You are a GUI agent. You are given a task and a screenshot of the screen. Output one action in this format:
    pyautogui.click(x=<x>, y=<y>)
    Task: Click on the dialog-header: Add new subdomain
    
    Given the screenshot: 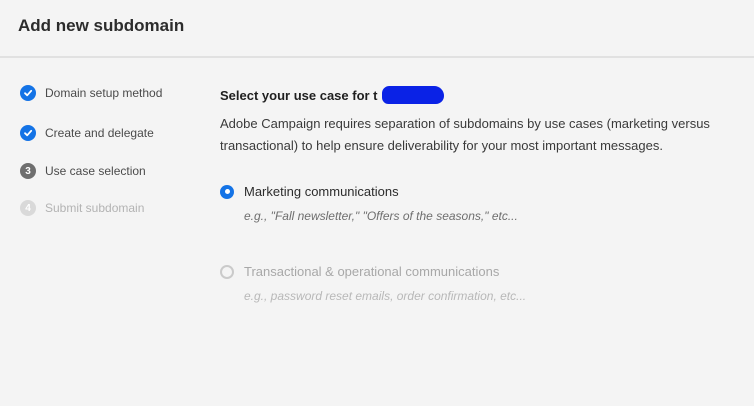 What is the action you would take?
    pyautogui.click(x=377, y=29)
    